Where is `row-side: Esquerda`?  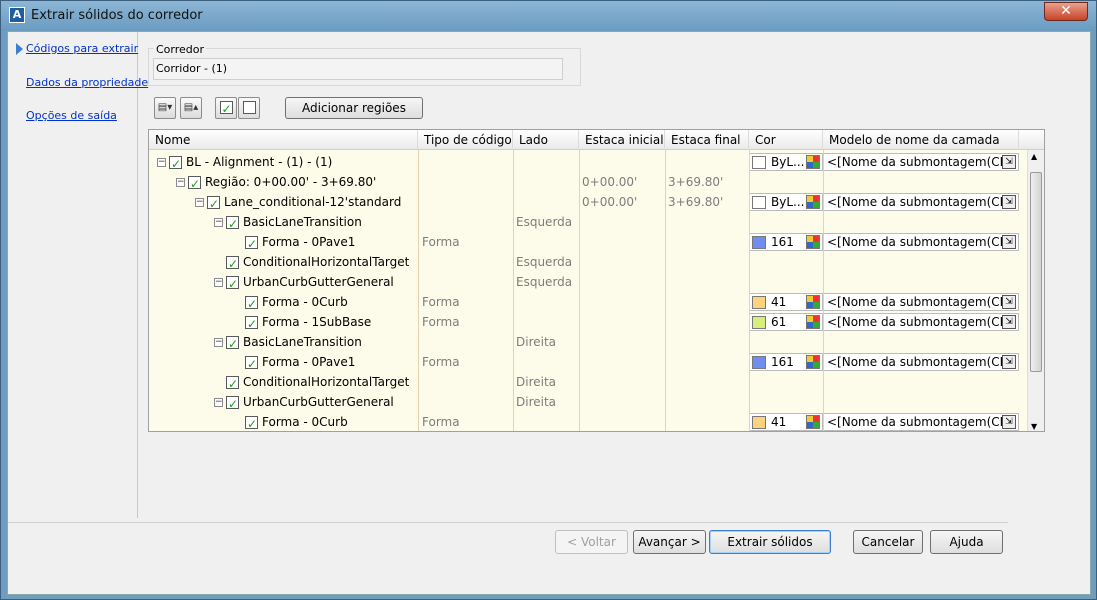
row-side: Esquerda is located at coordinates (544, 222).